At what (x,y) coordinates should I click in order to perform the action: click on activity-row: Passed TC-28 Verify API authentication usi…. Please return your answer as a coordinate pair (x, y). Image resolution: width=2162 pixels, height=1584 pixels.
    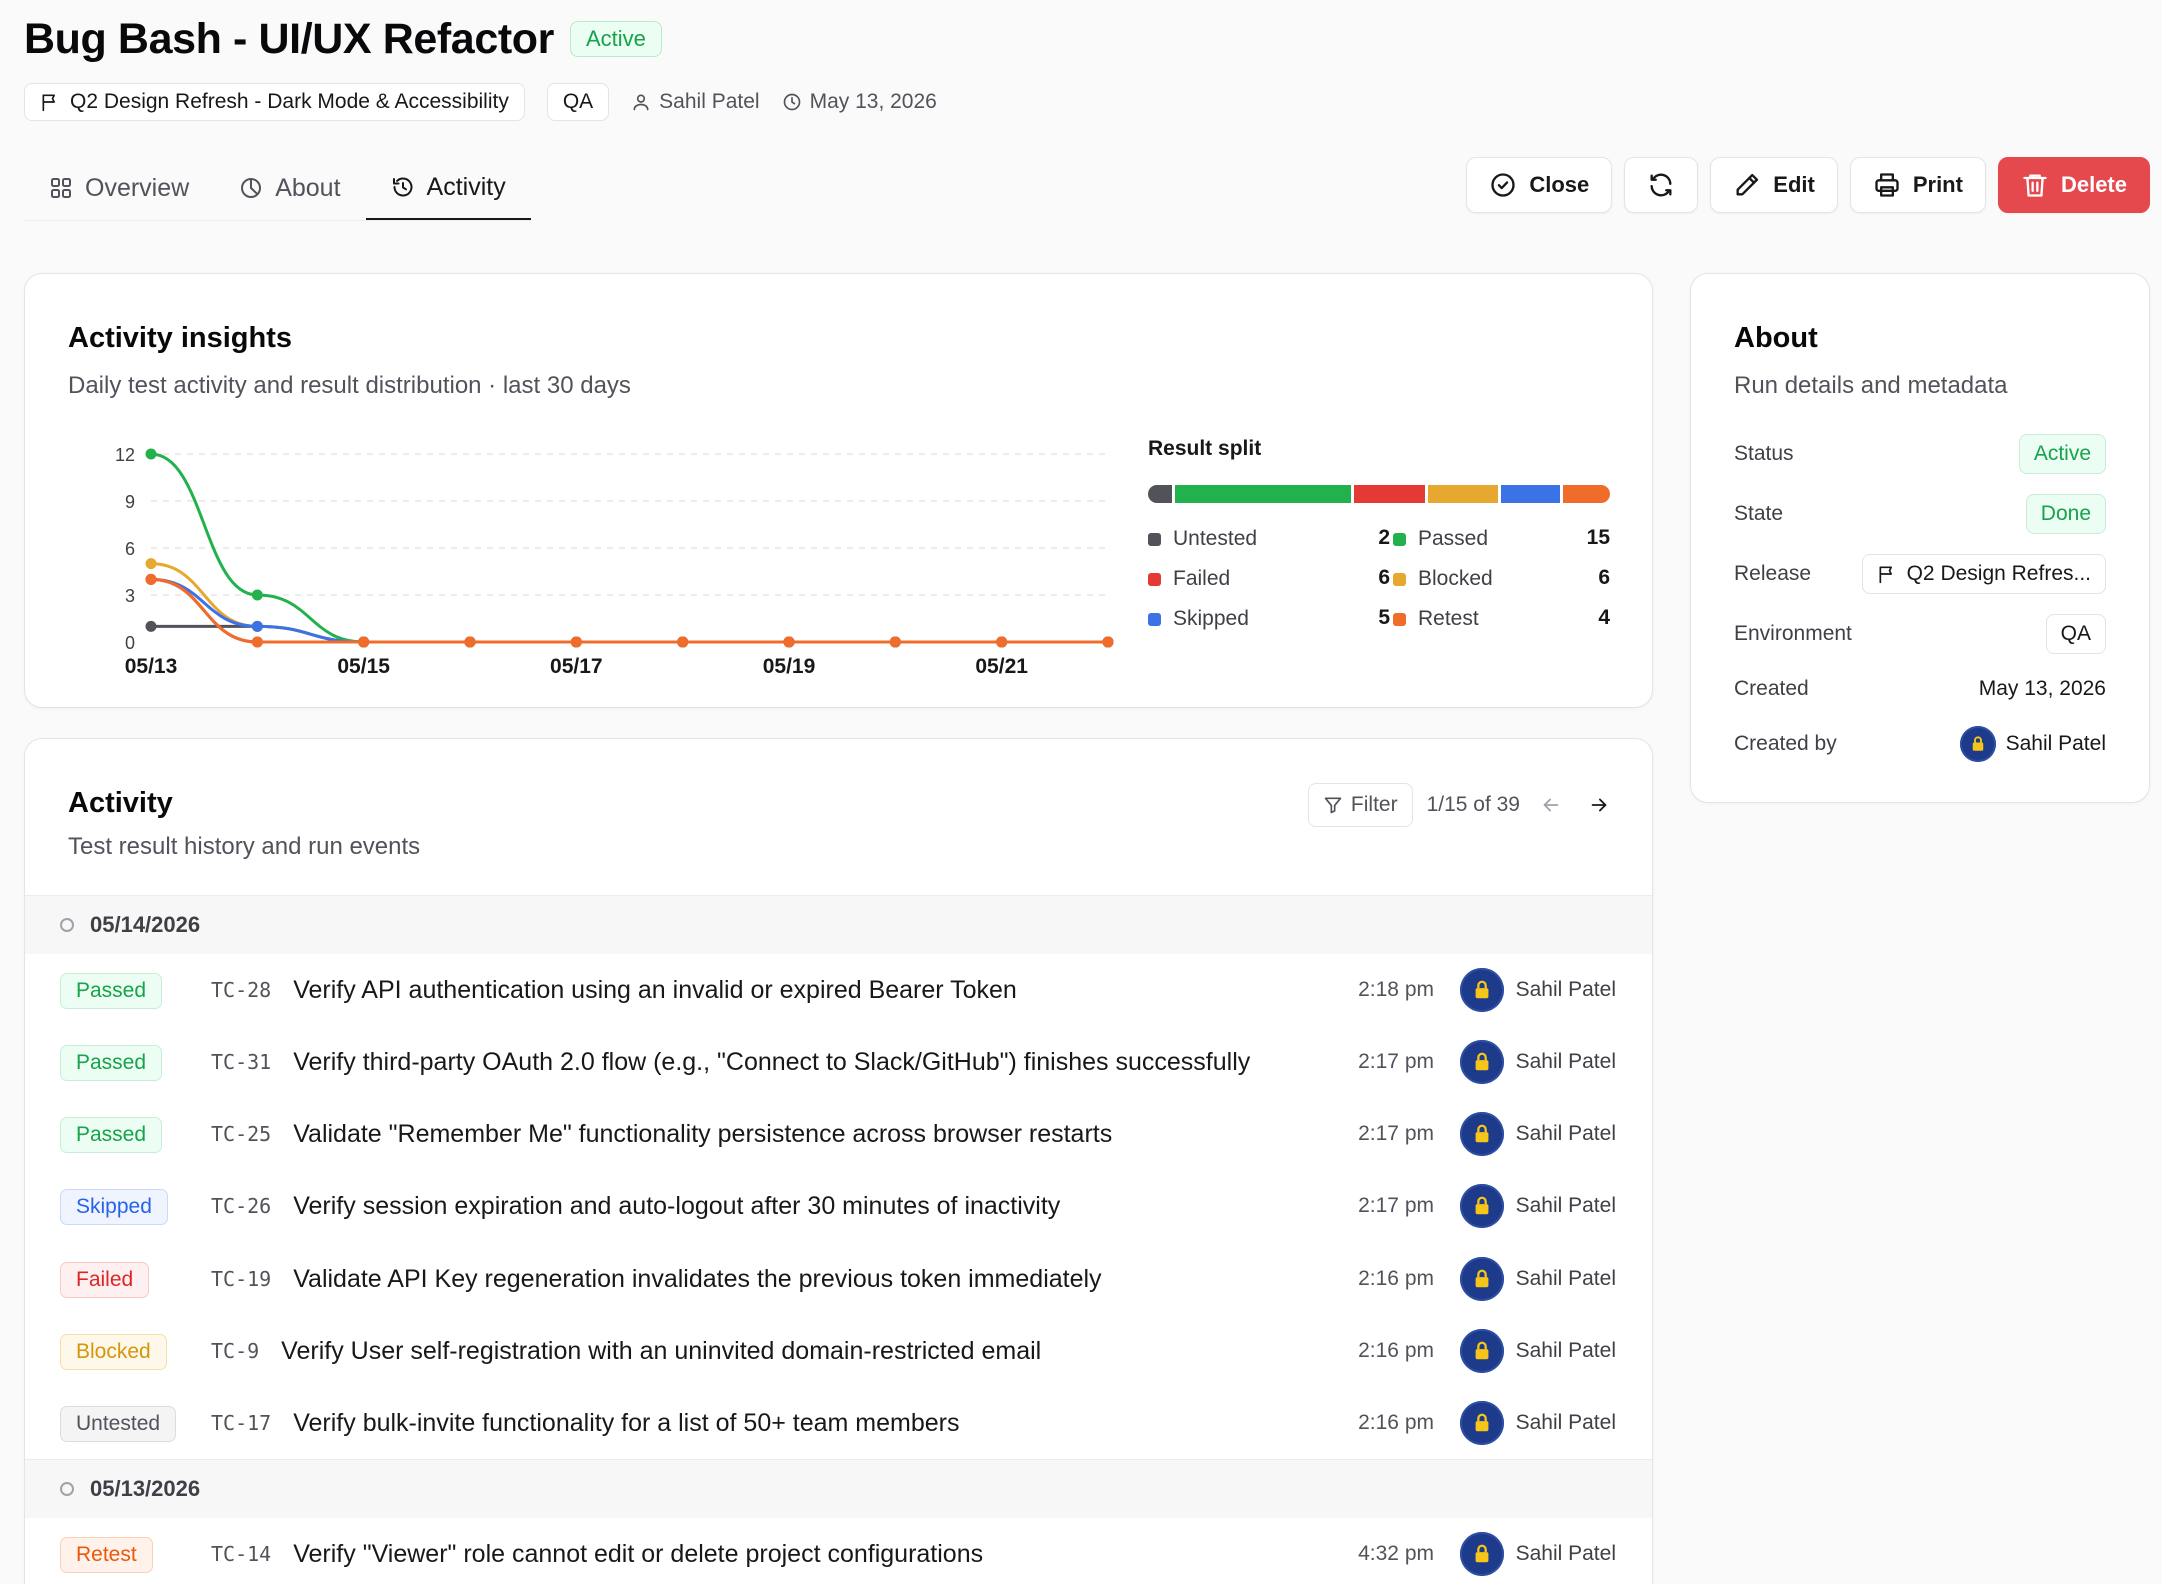
    Looking at the image, I should click on (838, 990).